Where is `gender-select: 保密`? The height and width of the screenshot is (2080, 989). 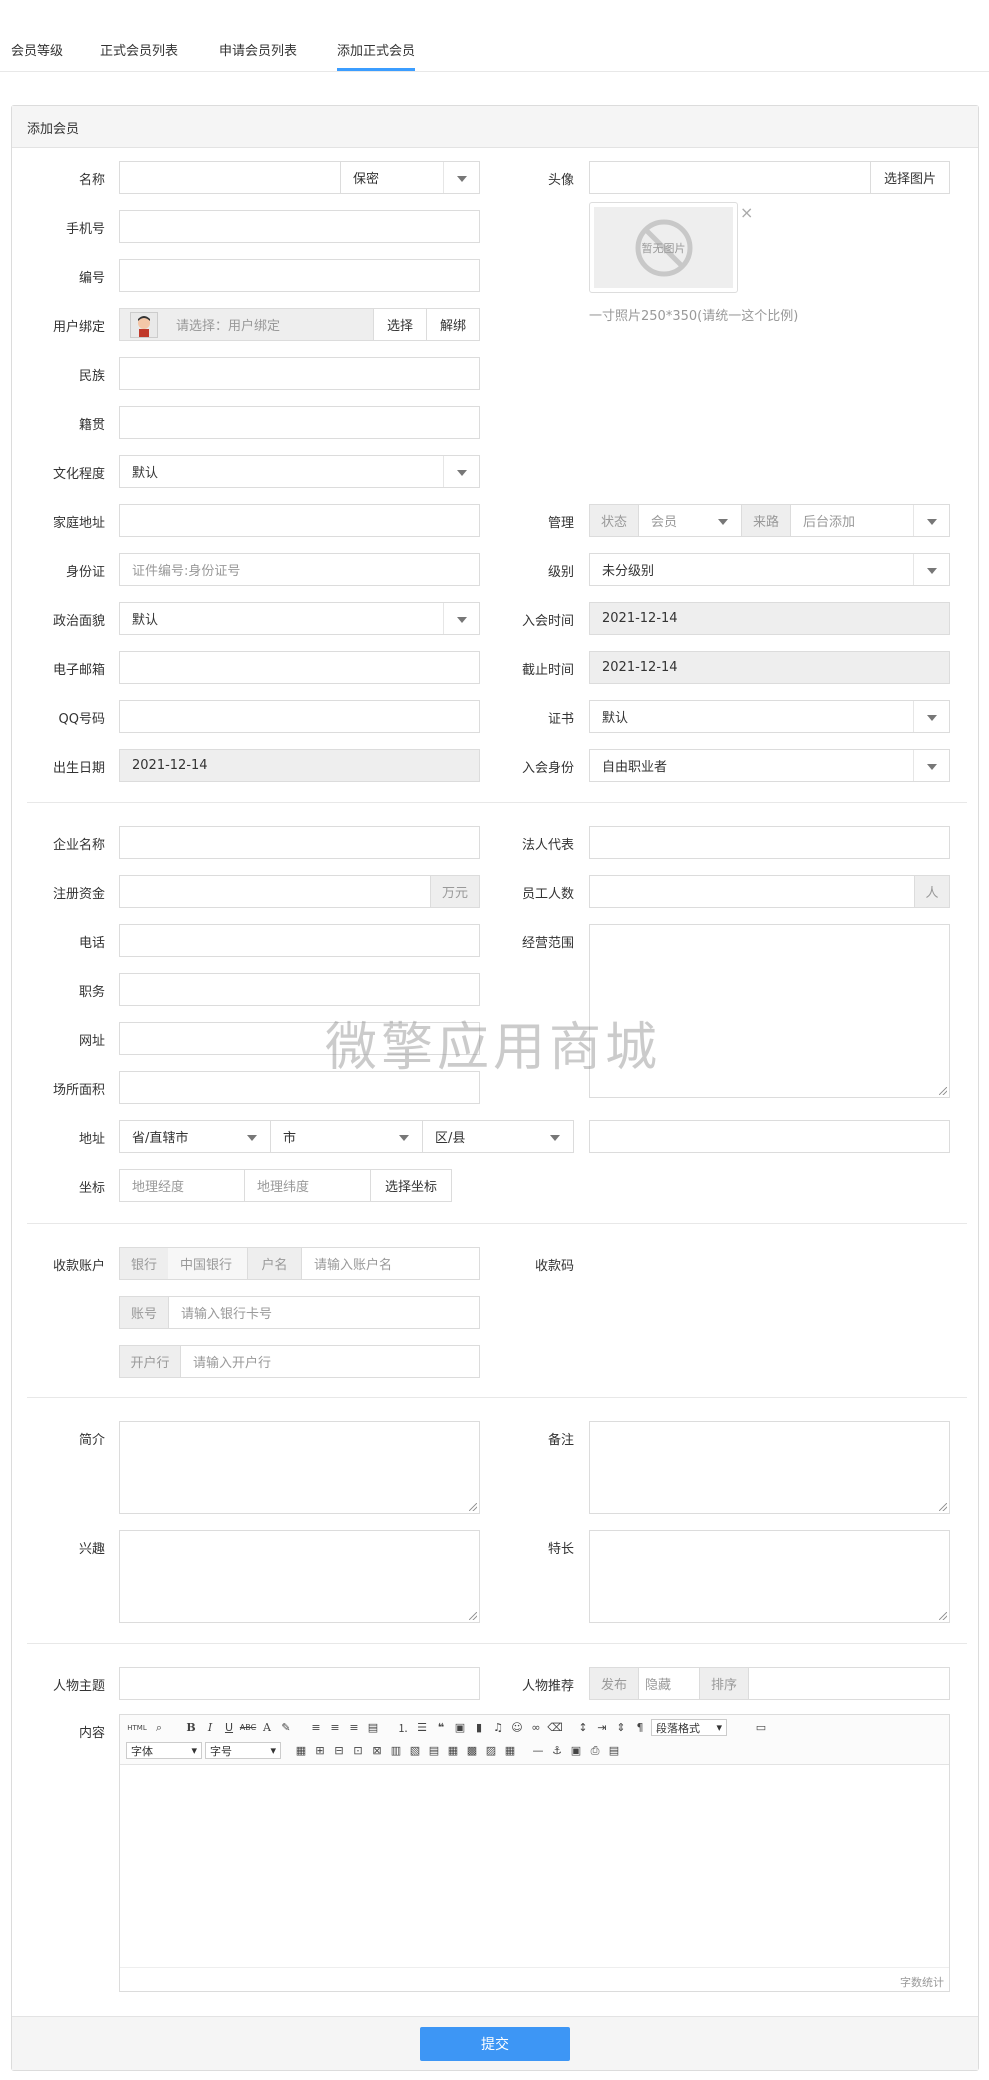 gender-select: 保密 is located at coordinates (410, 177).